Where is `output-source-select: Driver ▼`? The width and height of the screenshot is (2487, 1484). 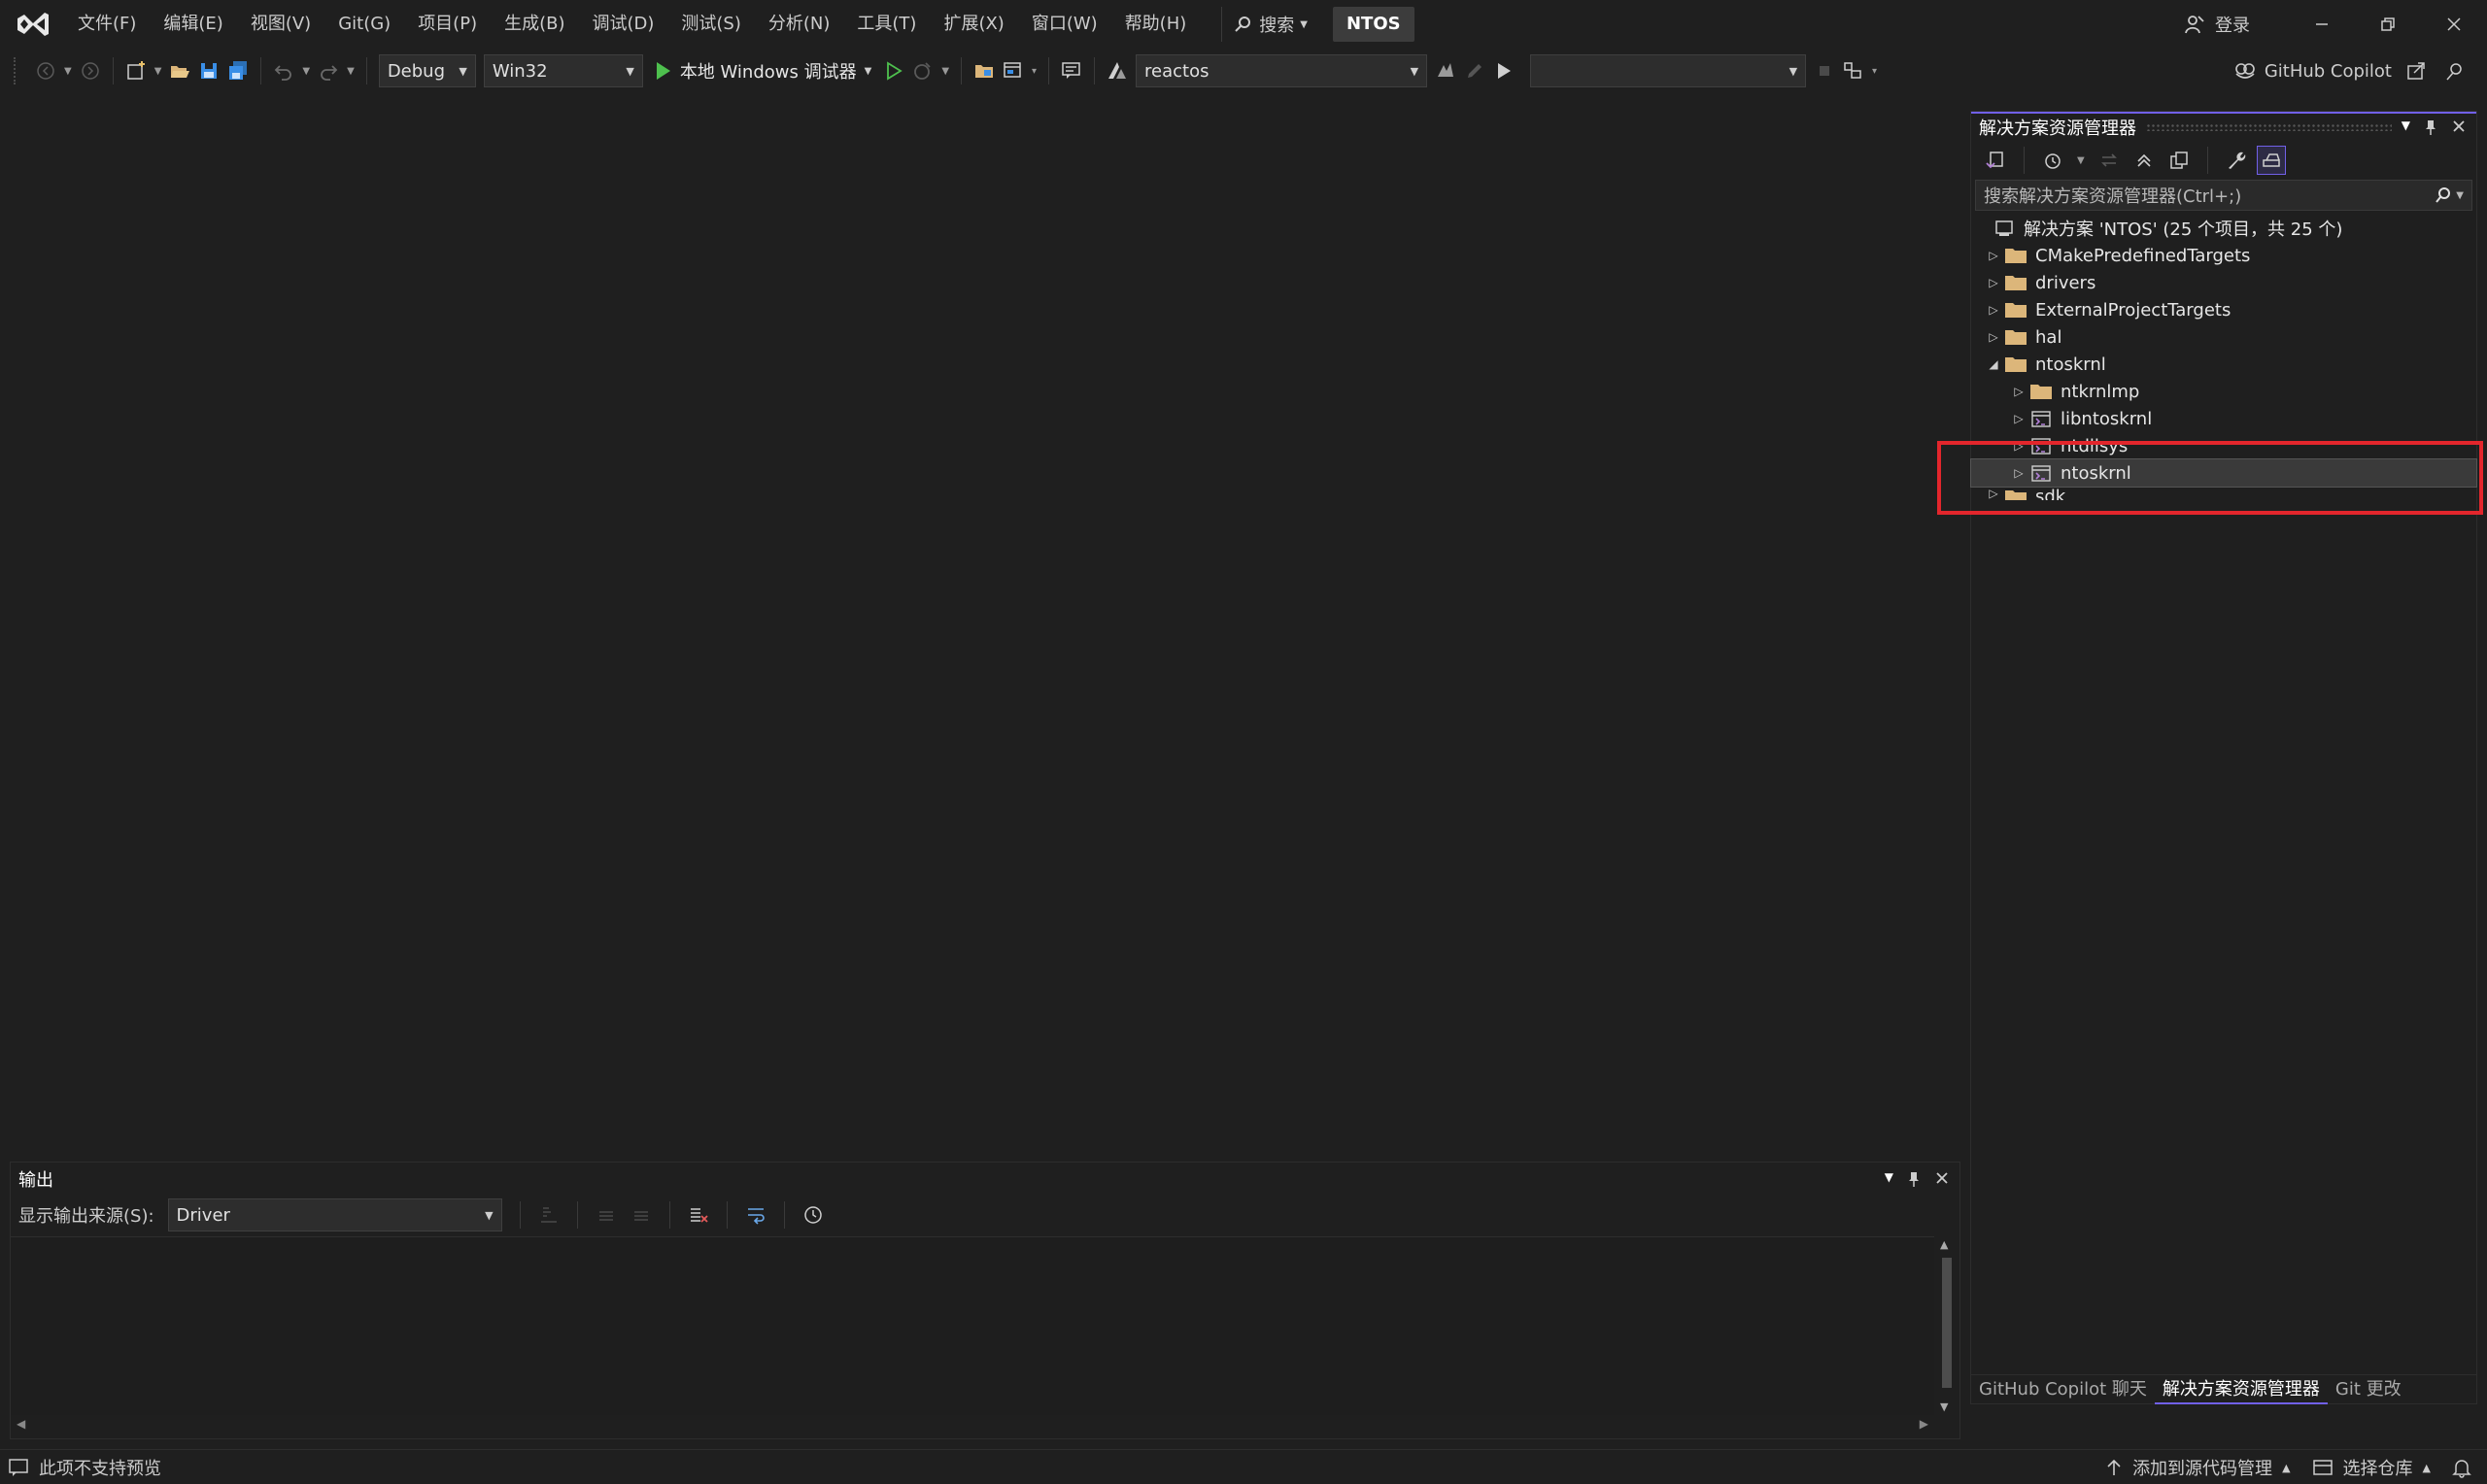
output-source-select: Driver ▼ is located at coordinates (334, 1215).